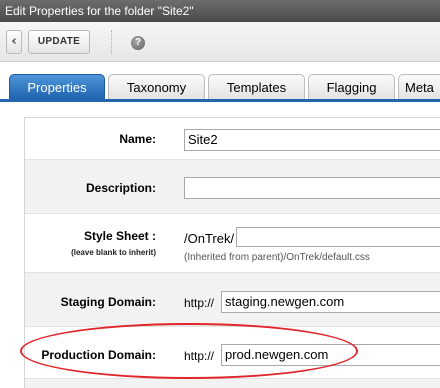 The width and height of the screenshot is (440, 388). Describe the element at coordinates (220, 100) in the screenshot. I see `tab-underline` at that location.